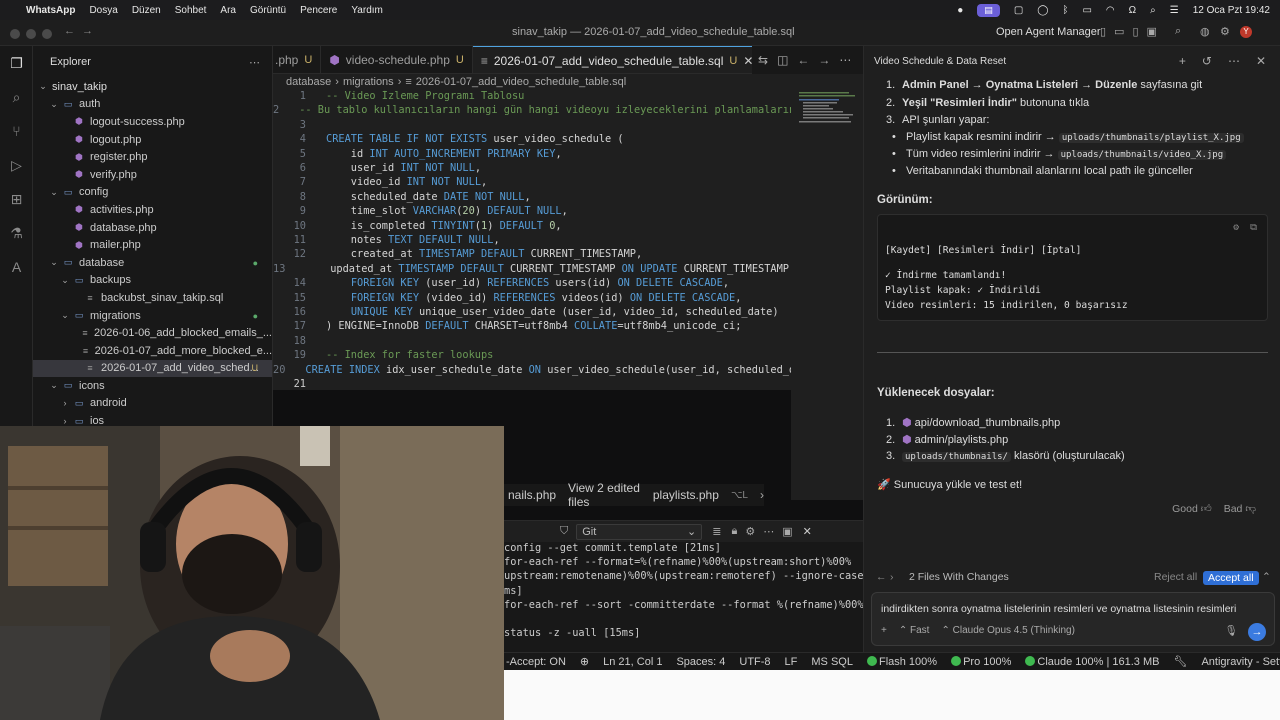 This screenshot has width=1280, height=720. What do you see at coordinates (1240, 662) in the screenshot?
I see `status-settings: Antigravity - Settings` at bounding box center [1240, 662].